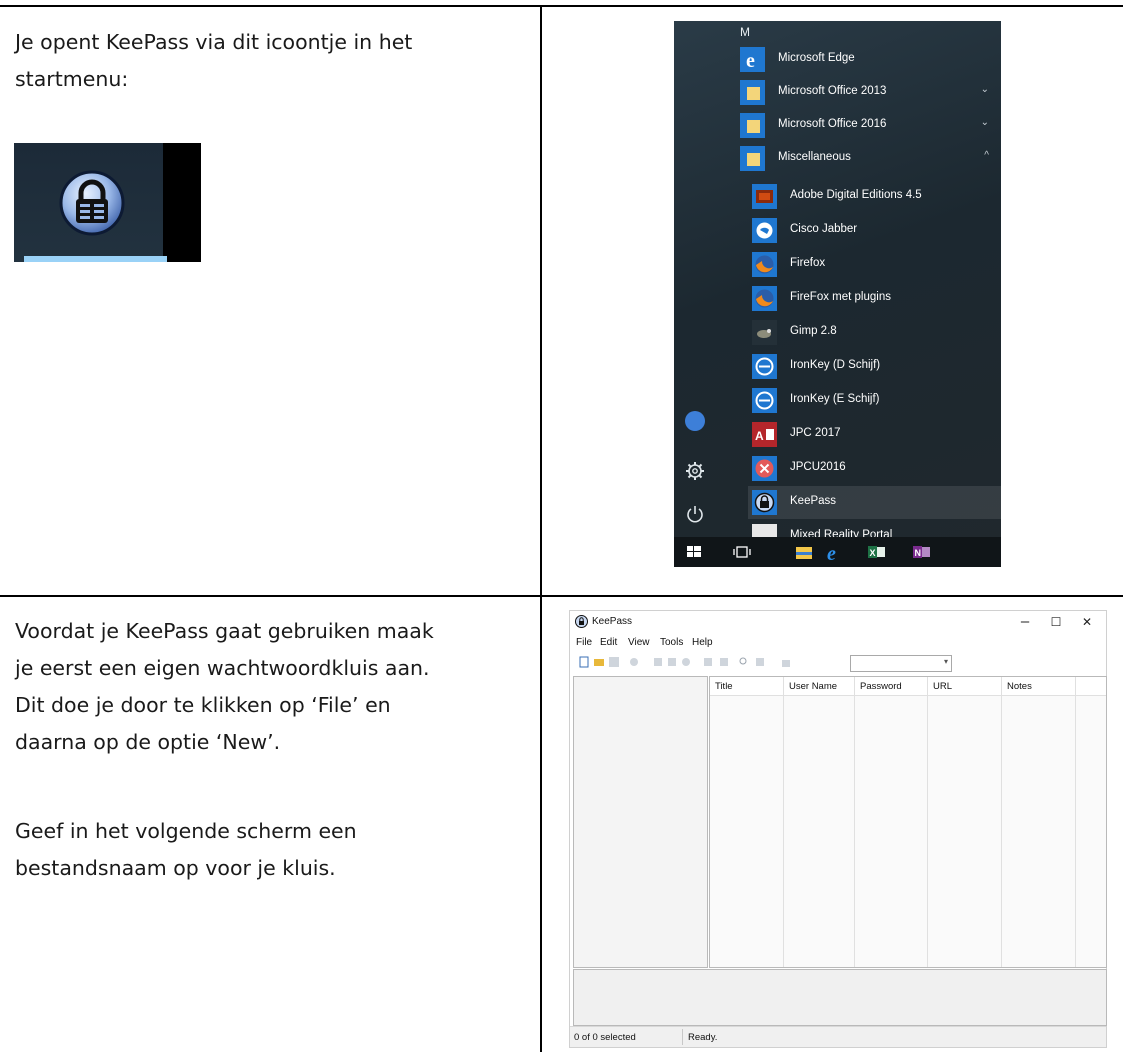 This screenshot has width=1123, height=1052. Describe the element at coordinates (724, 662) in the screenshot. I see `autotype-icon` at that location.